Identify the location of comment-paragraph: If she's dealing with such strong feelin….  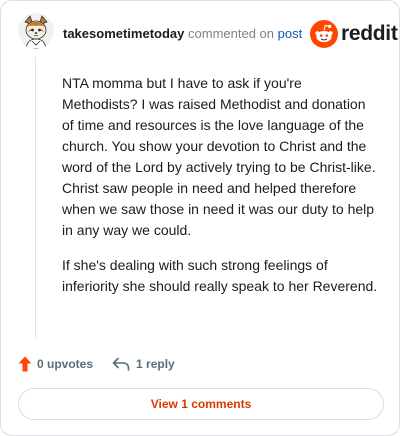
(220, 275).